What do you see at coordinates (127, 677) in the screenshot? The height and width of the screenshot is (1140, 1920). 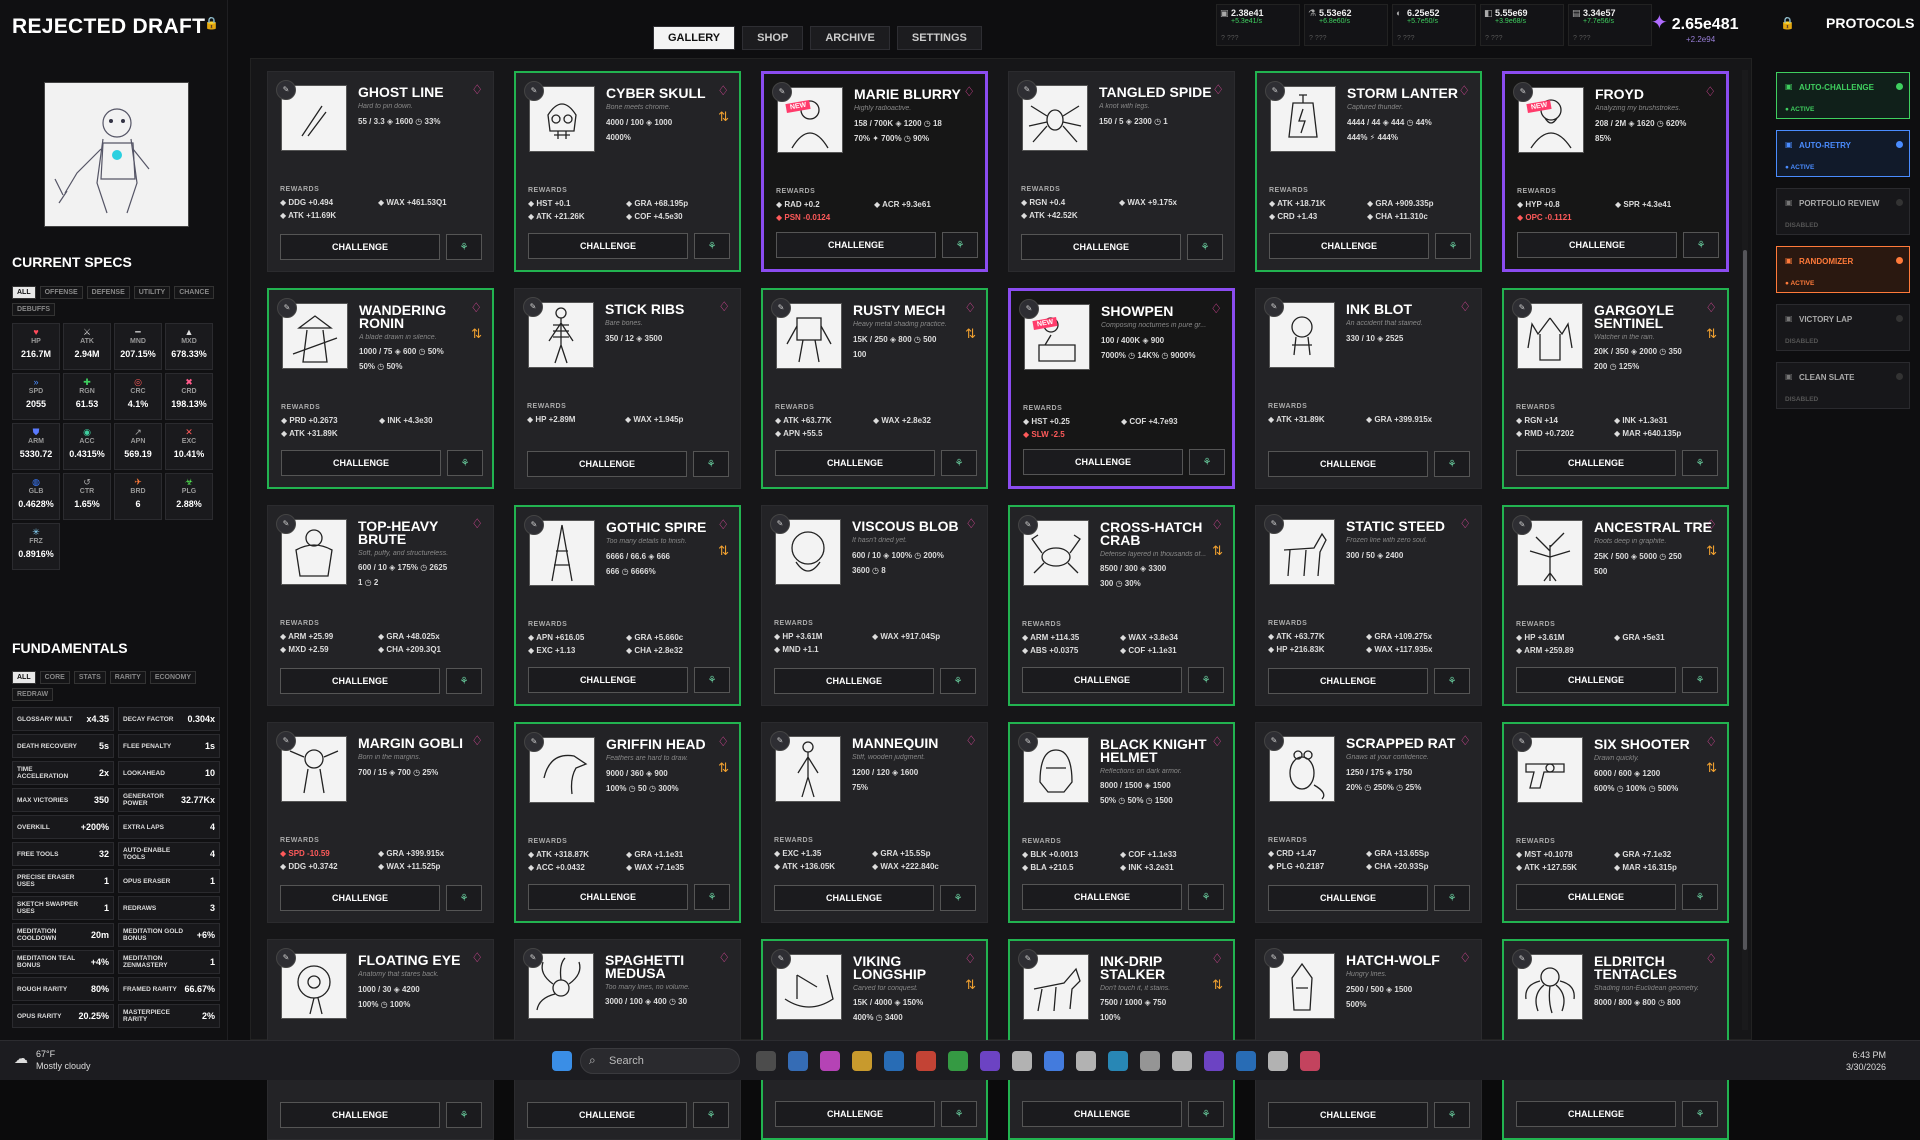 I see `filter-tab-rarity: RARITY` at bounding box center [127, 677].